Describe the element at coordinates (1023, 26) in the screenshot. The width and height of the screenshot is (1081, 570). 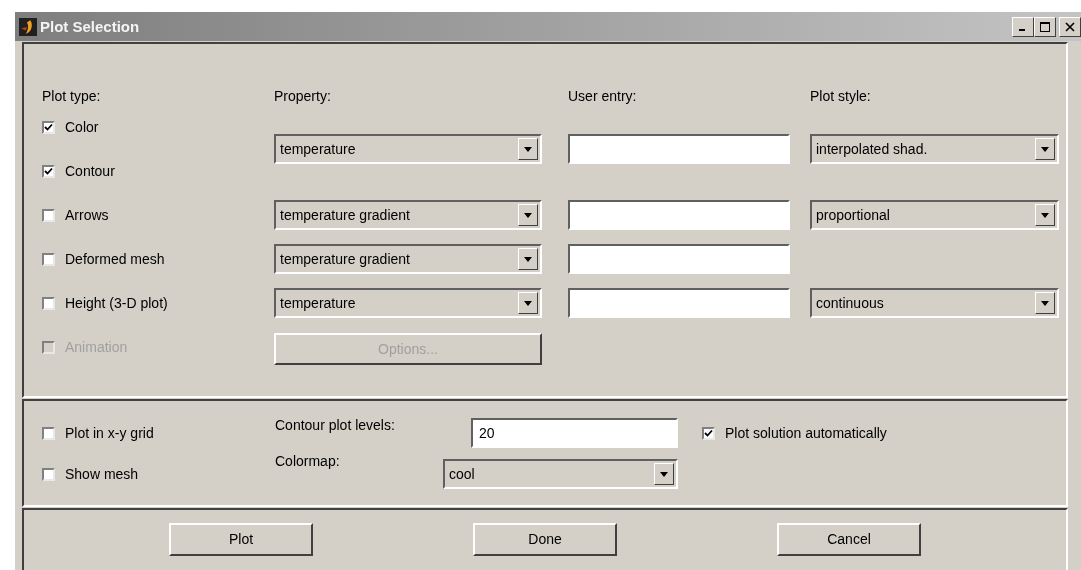
I see `minimize-button` at that location.